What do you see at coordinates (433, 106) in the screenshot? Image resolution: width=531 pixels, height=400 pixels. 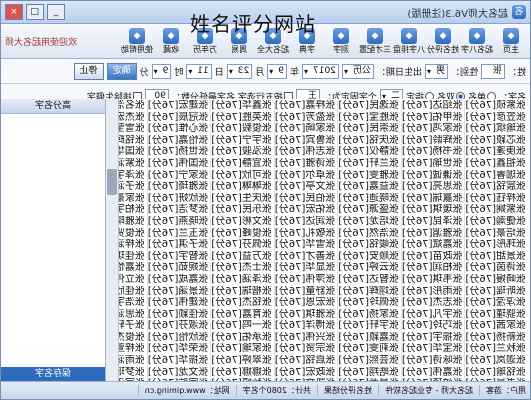 I see `name-cell: 张绍达[76分]` at bounding box center [433, 106].